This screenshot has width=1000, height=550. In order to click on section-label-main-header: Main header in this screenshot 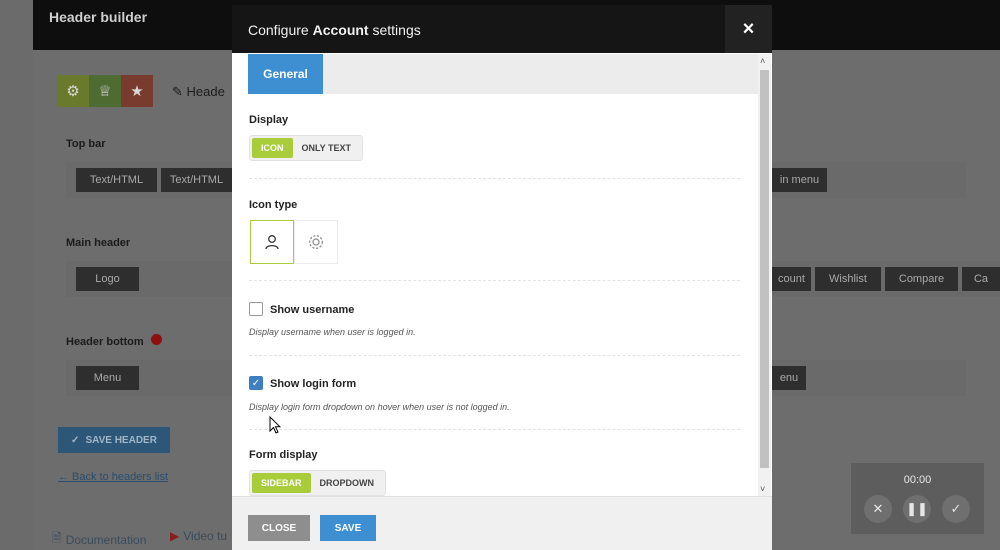, I will do `click(98, 243)`.